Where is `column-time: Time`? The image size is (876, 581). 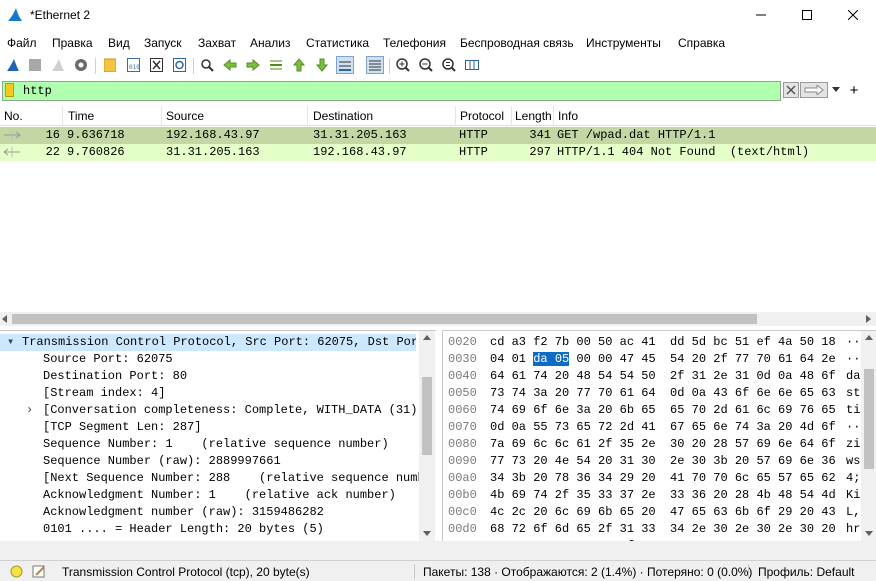
column-time: Time is located at coordinates (81, 116).